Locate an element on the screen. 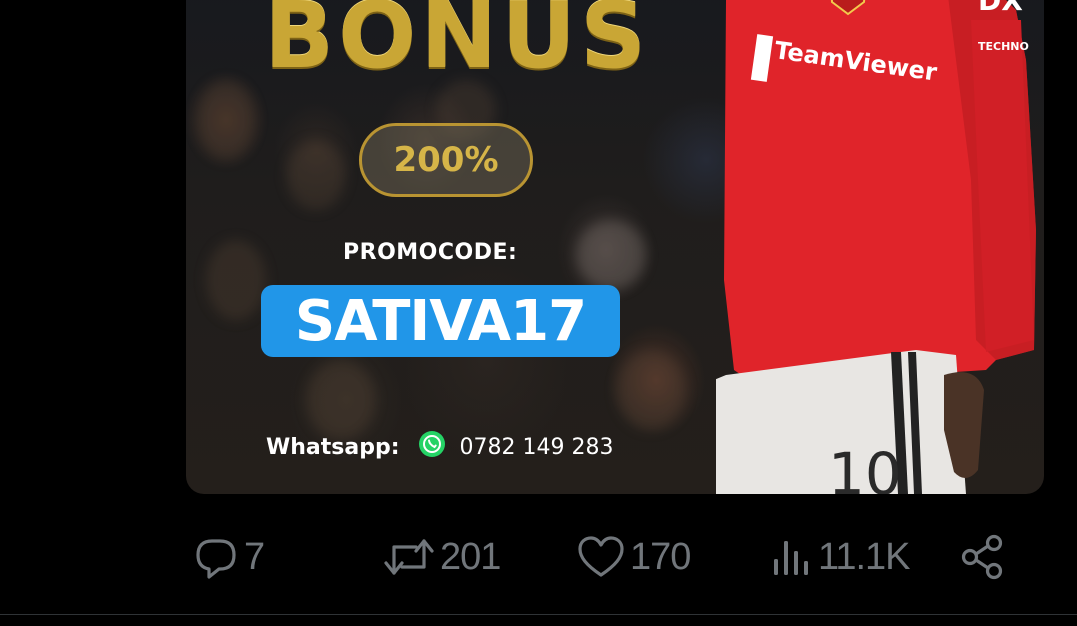 This screenshot has height=626, width=1077. heart-icon is located at coordinates (601, 557).